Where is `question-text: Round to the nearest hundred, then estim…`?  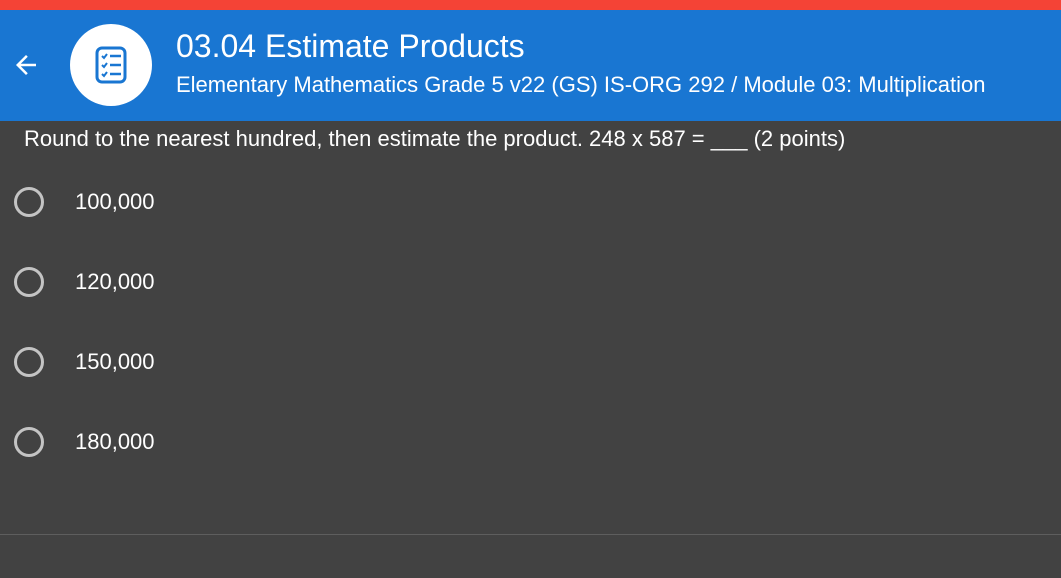 question-text: Round to the nearest hundred, then estim… is located at coordinates (435, 138).